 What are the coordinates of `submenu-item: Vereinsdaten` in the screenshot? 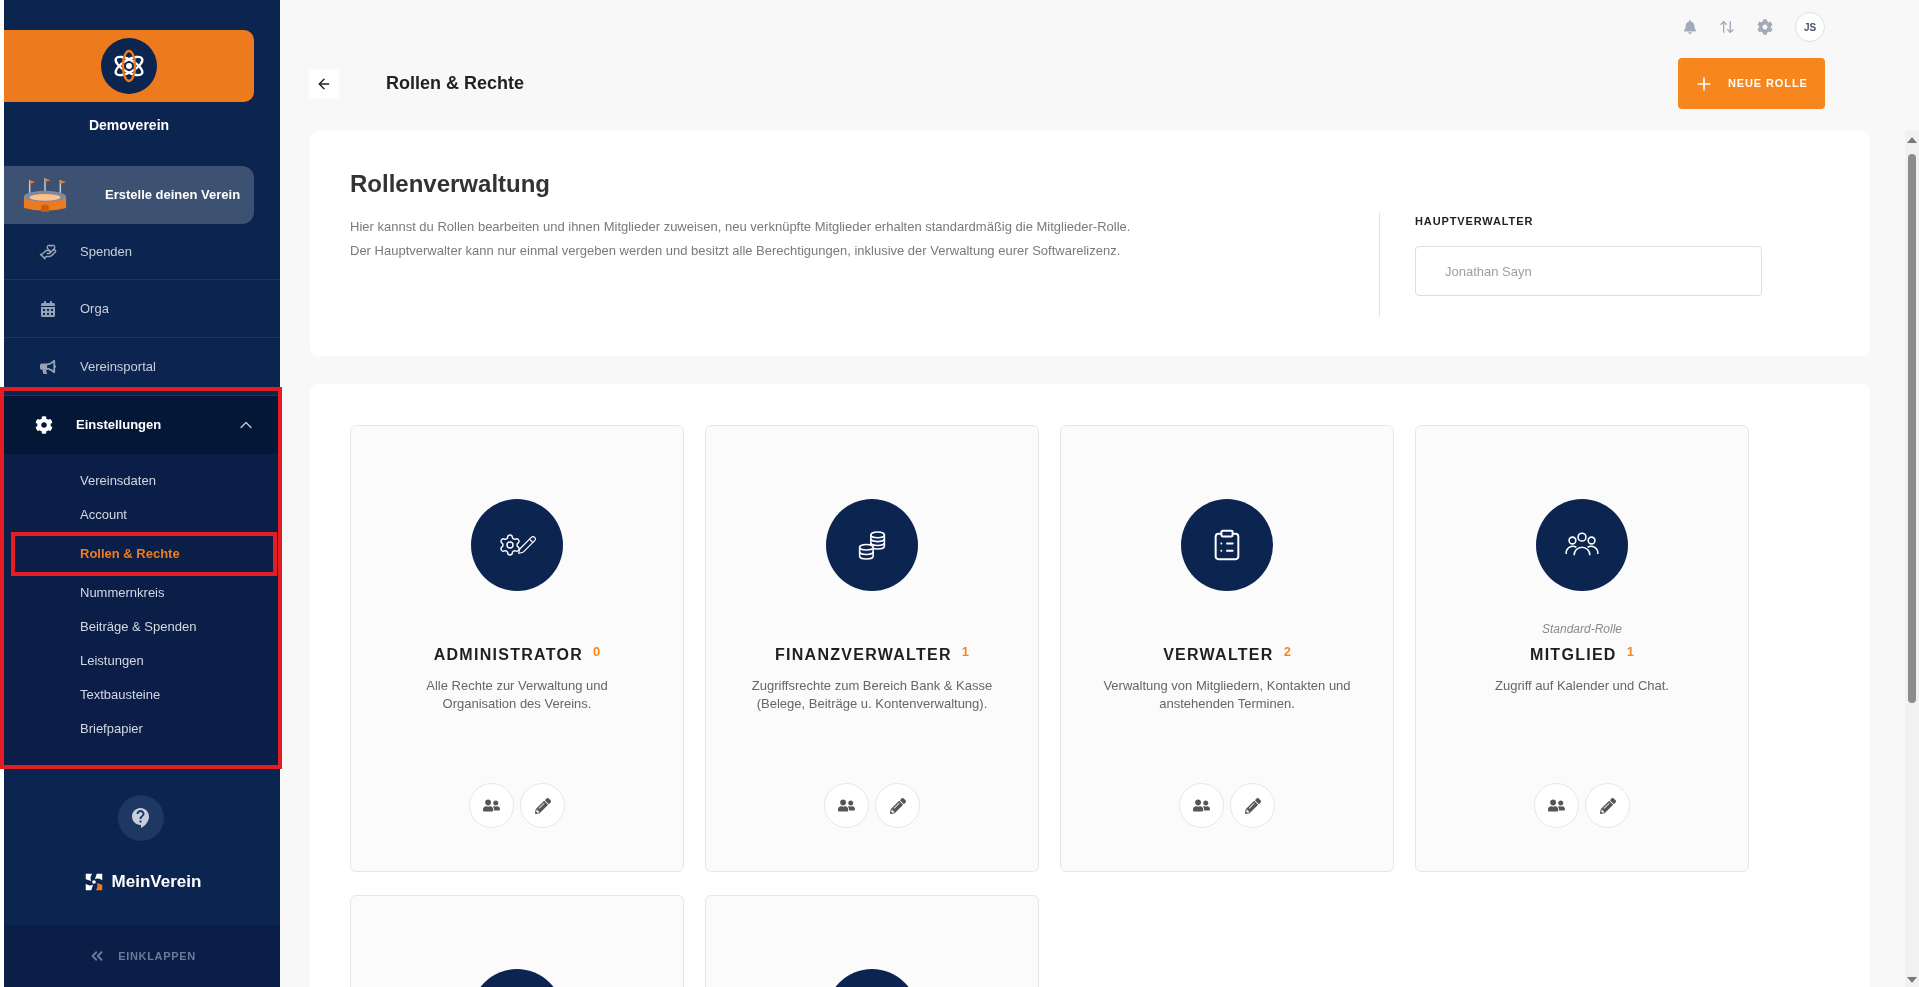 It's located at (118, 481).